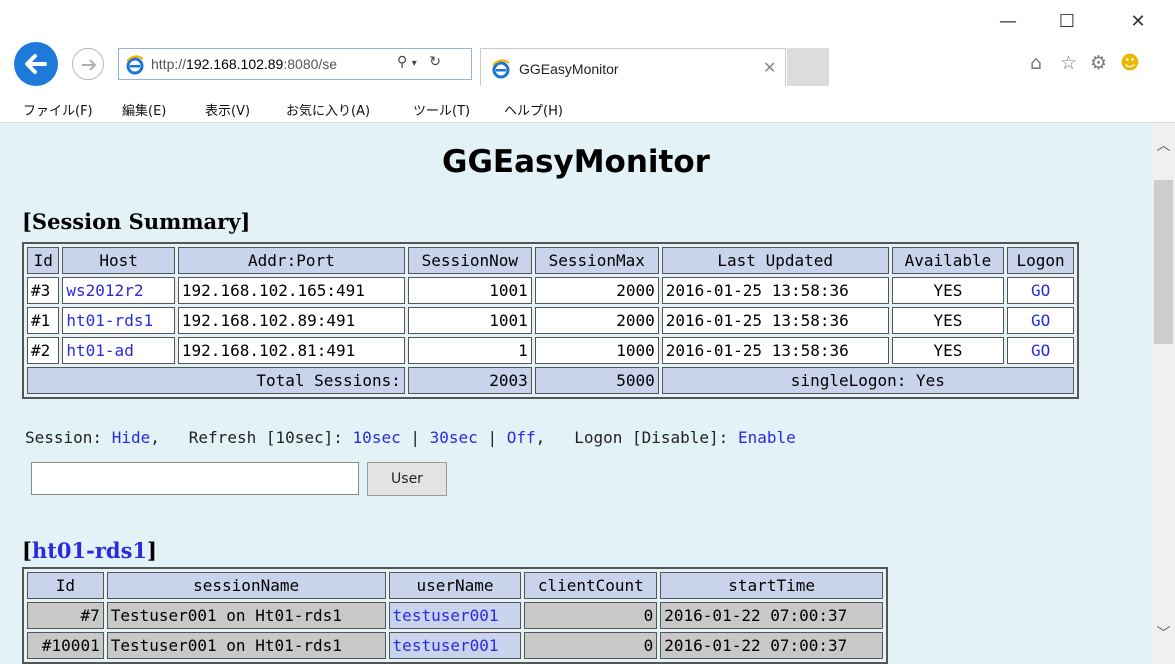  Describe the element at coordinates (152, 550) in the screenshot. I see `bracket-close: ]` at that location.